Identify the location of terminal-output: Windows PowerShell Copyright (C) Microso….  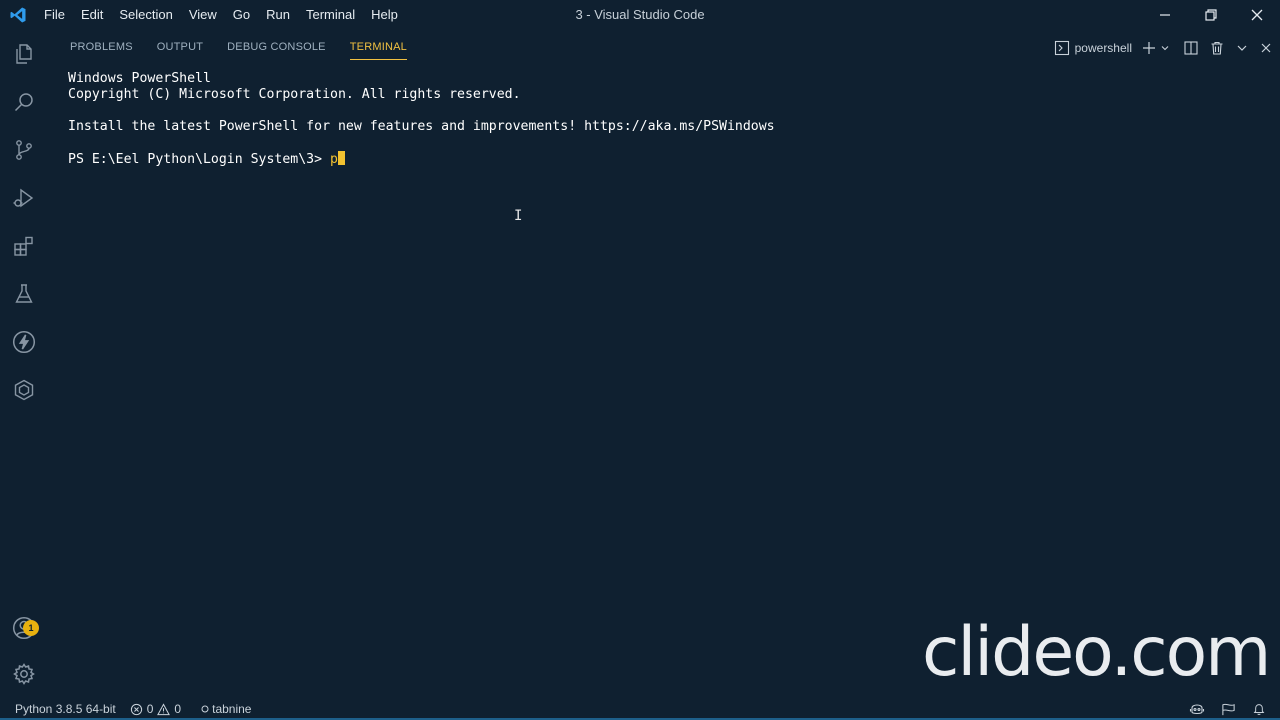
(668, 119).